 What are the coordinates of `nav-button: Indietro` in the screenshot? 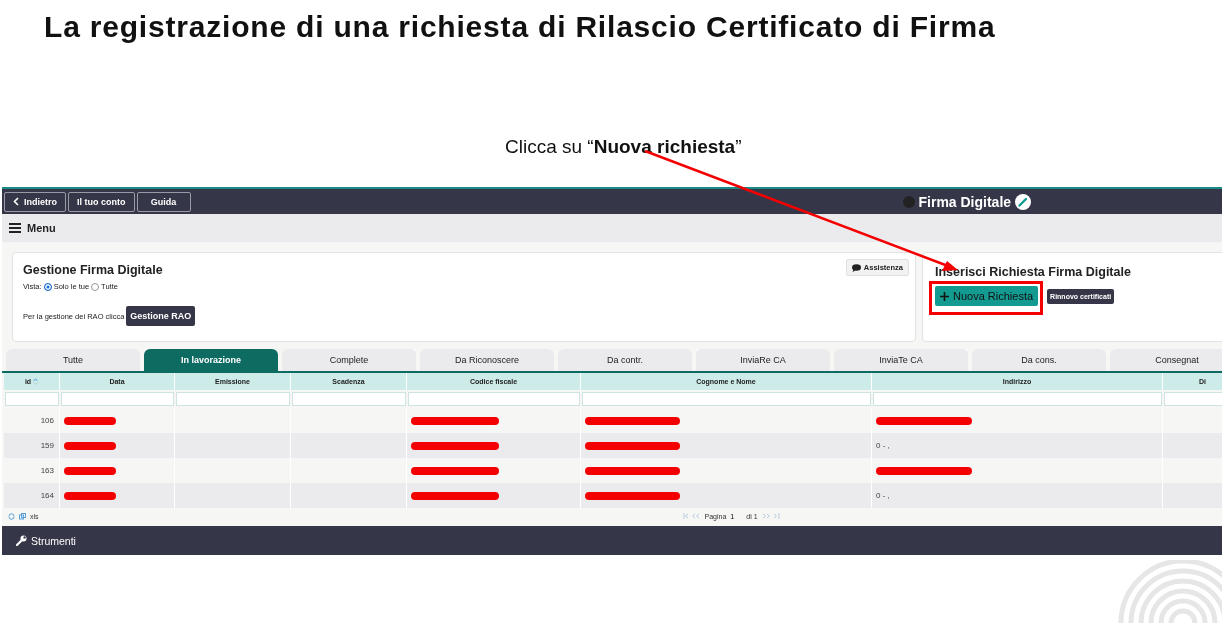 It's located at (35, 201).